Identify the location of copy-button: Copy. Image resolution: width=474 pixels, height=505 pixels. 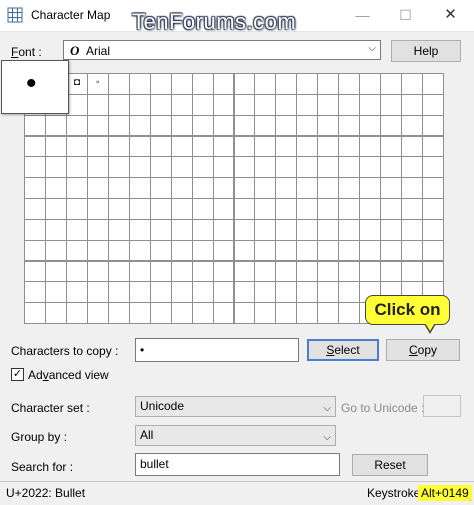
(423, 350).